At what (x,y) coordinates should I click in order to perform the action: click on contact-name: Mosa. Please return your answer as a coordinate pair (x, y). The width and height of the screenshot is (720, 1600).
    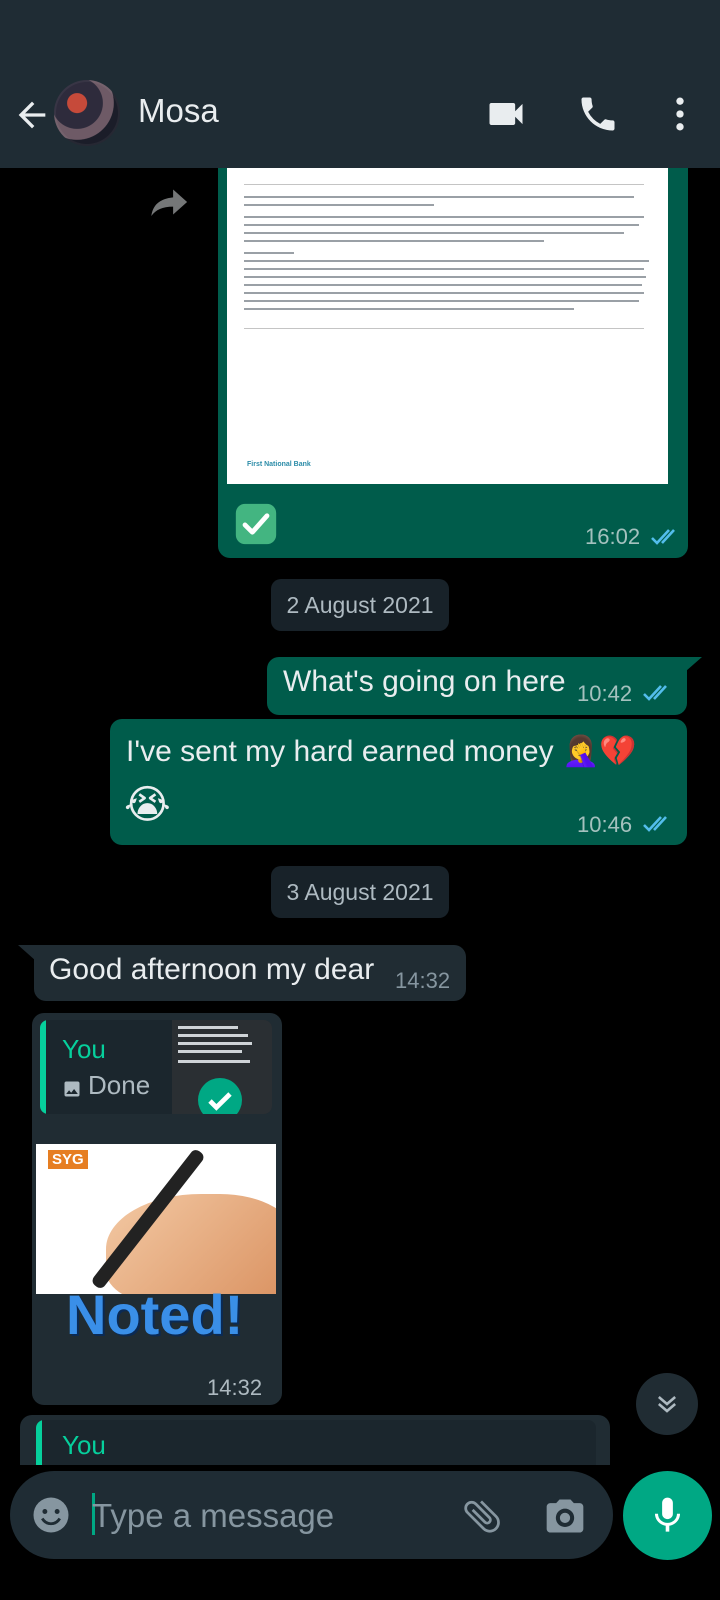
    Looking at the image, I should click on (178, 111).